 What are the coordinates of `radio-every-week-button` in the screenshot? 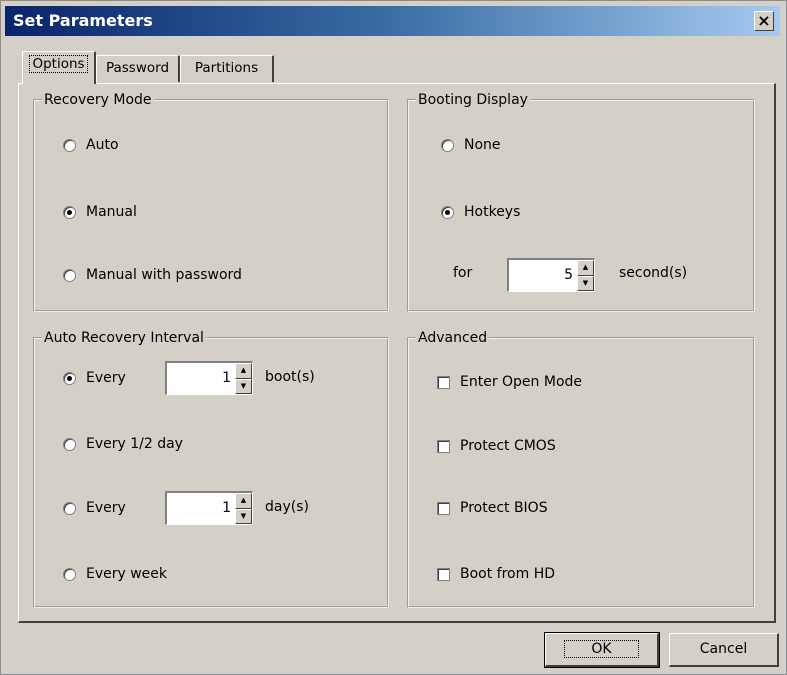 It's located at (69, 574).